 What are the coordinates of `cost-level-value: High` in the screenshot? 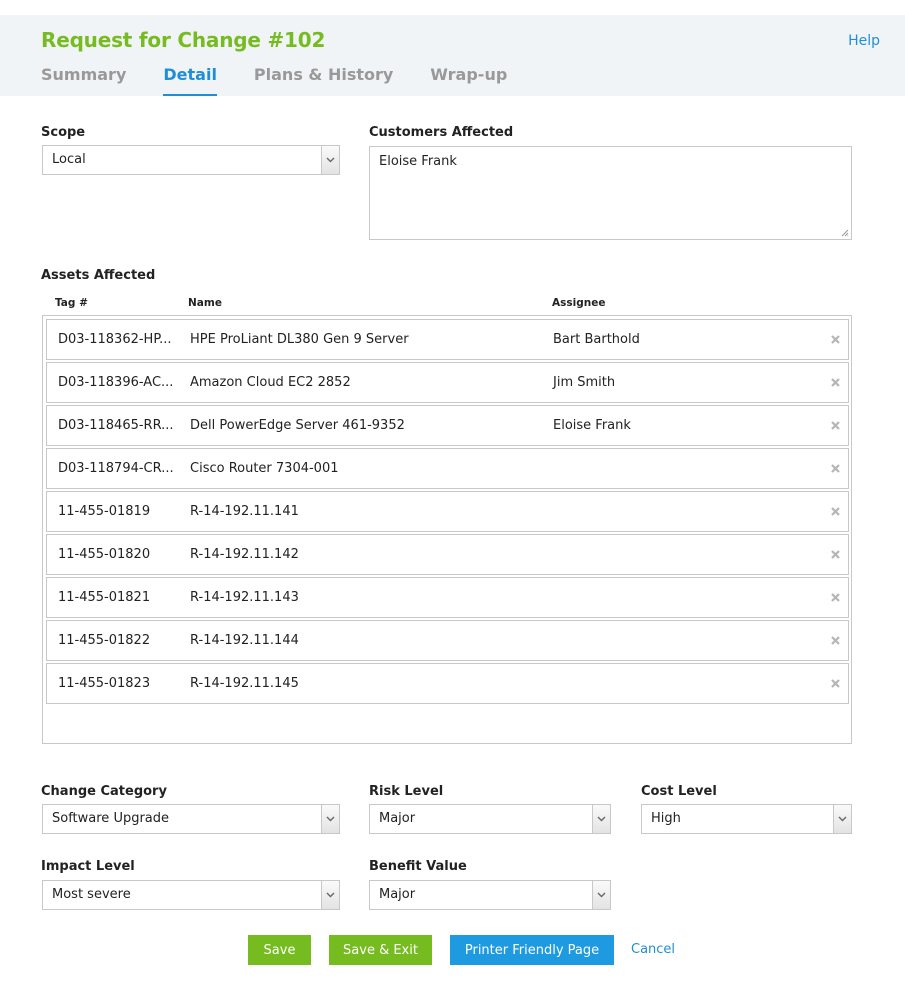 It's located at (666, 818).